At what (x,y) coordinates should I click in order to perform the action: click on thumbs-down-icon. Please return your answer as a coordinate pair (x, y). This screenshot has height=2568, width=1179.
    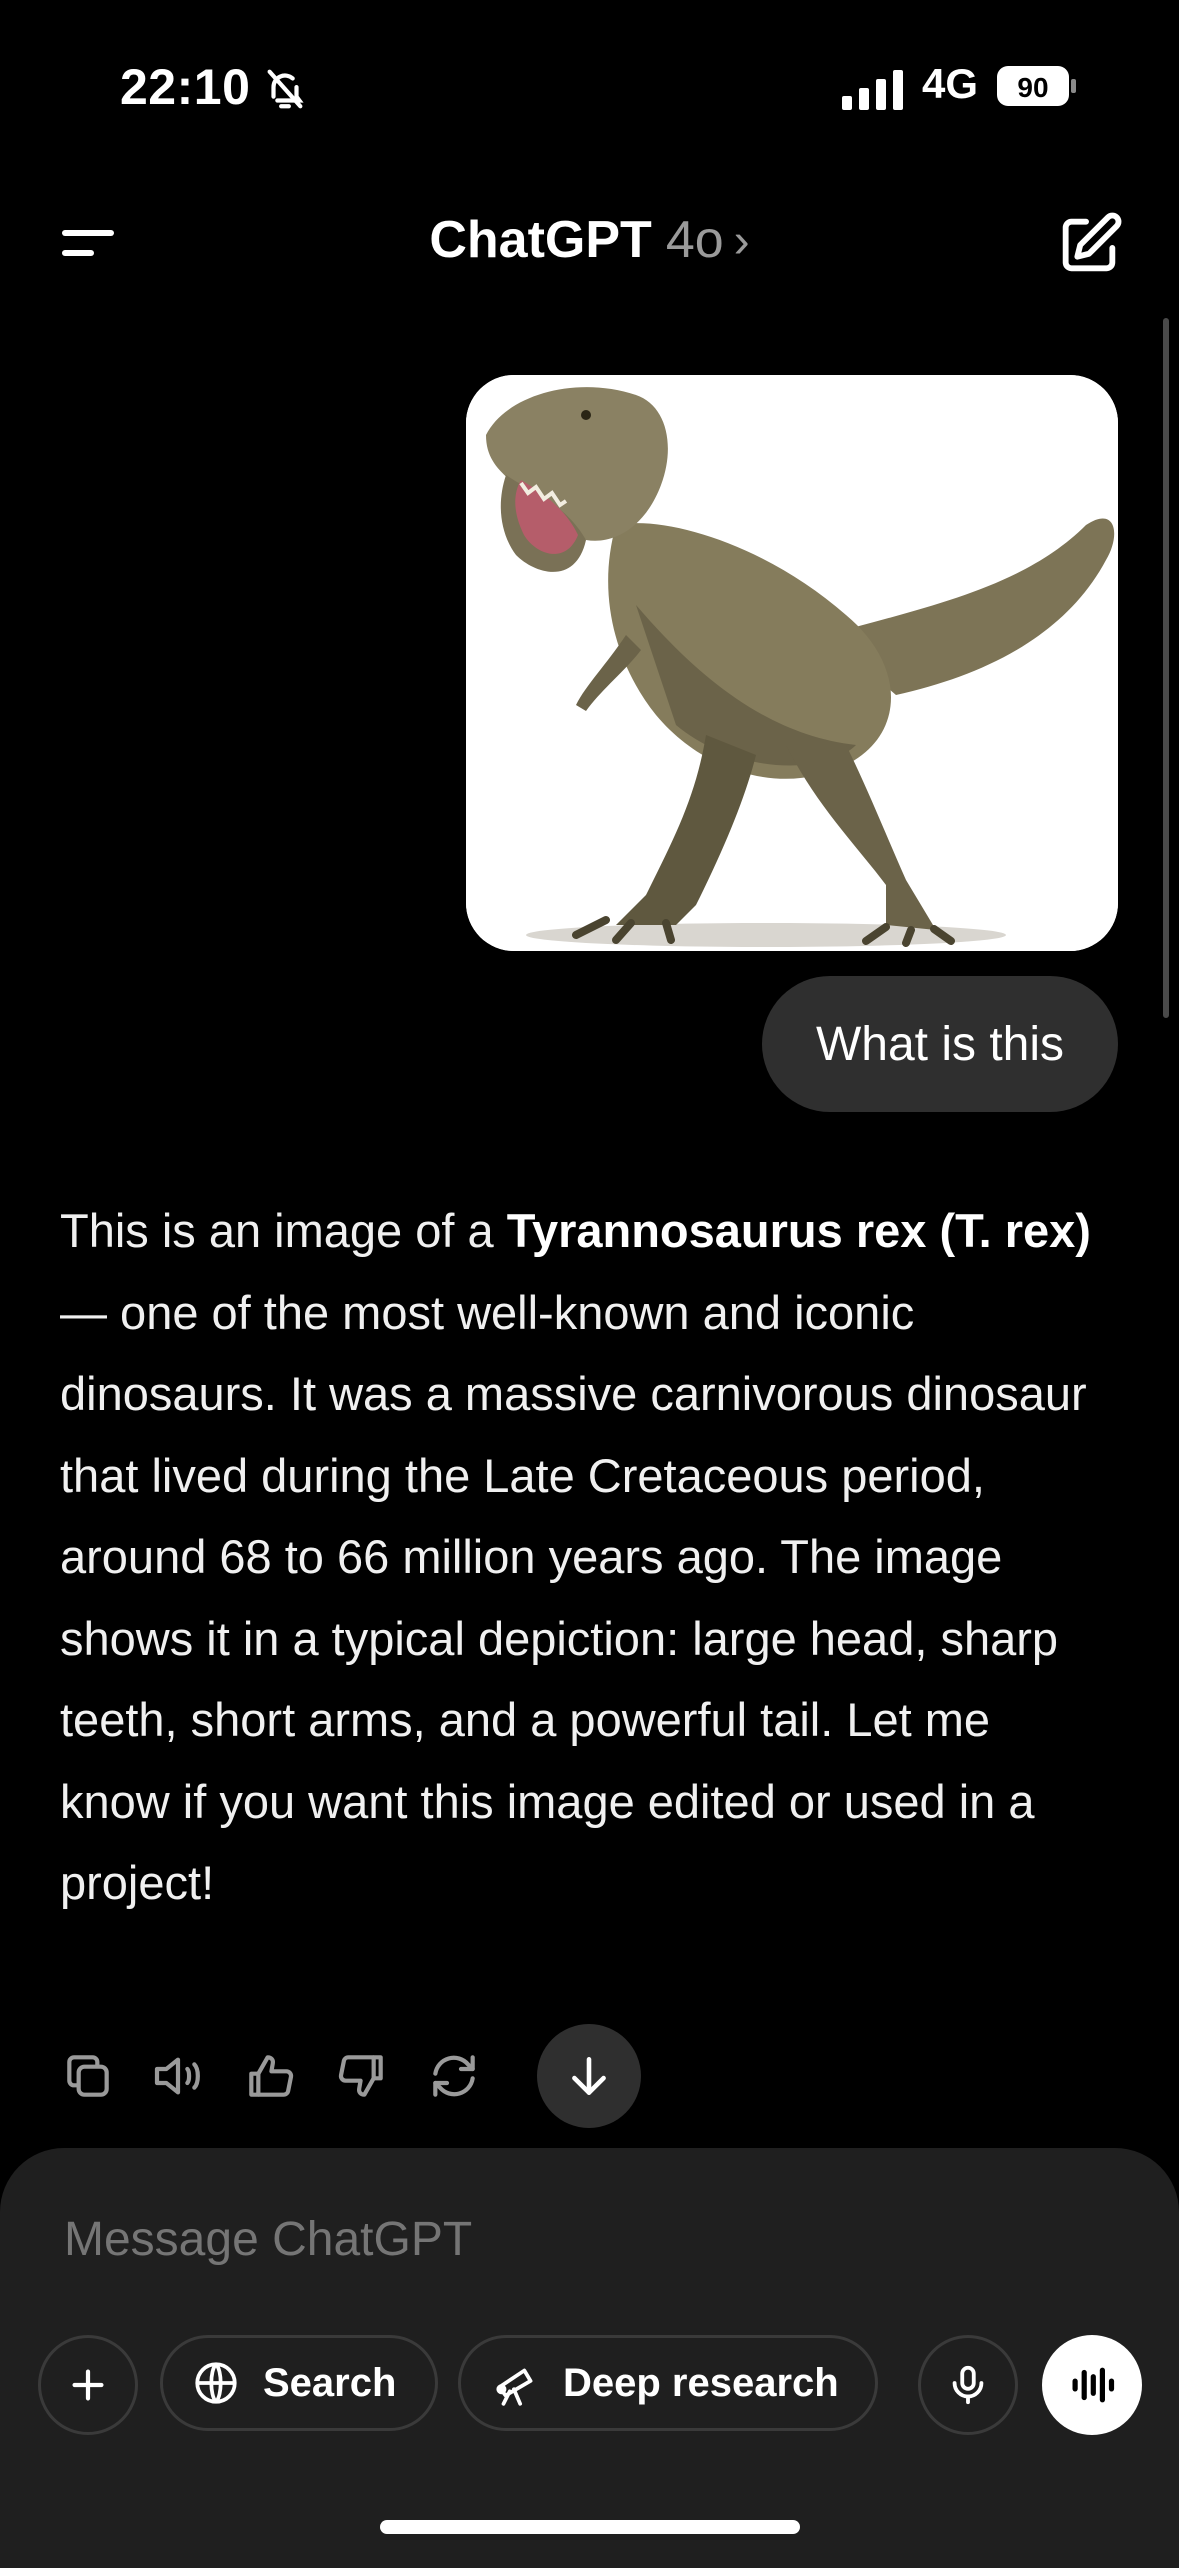
    Looking at the image, I should click on (362, 2076).